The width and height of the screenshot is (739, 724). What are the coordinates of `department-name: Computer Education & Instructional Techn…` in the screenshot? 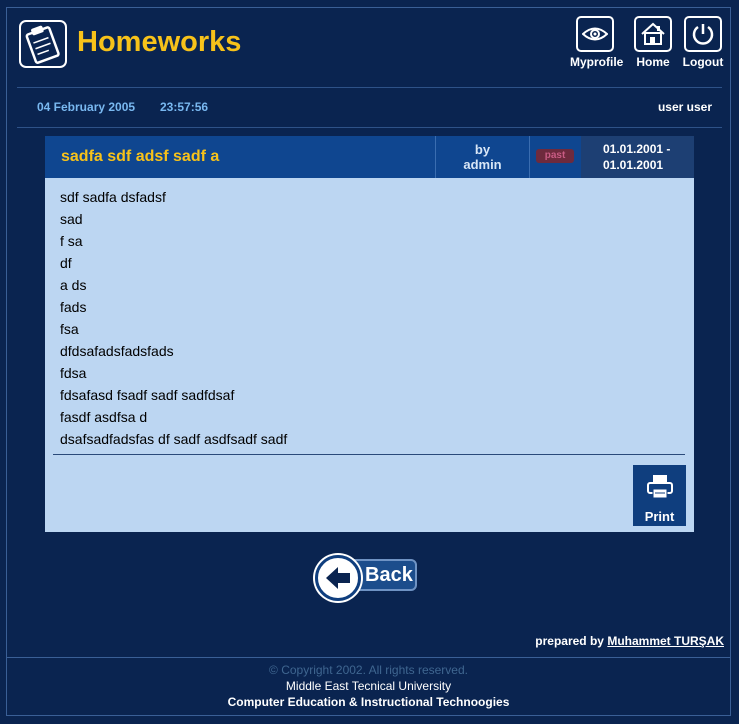 It's located at (368, 702).